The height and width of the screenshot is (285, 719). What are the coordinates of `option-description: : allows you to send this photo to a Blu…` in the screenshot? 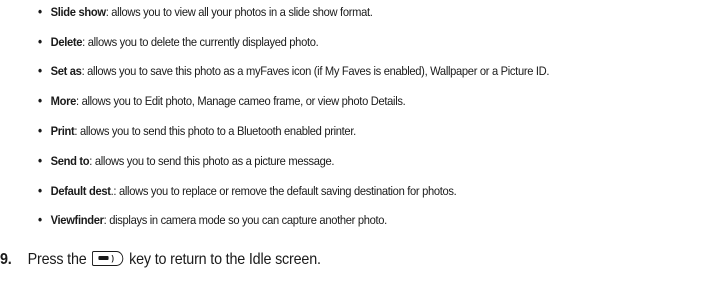 It's located at (215, 131).